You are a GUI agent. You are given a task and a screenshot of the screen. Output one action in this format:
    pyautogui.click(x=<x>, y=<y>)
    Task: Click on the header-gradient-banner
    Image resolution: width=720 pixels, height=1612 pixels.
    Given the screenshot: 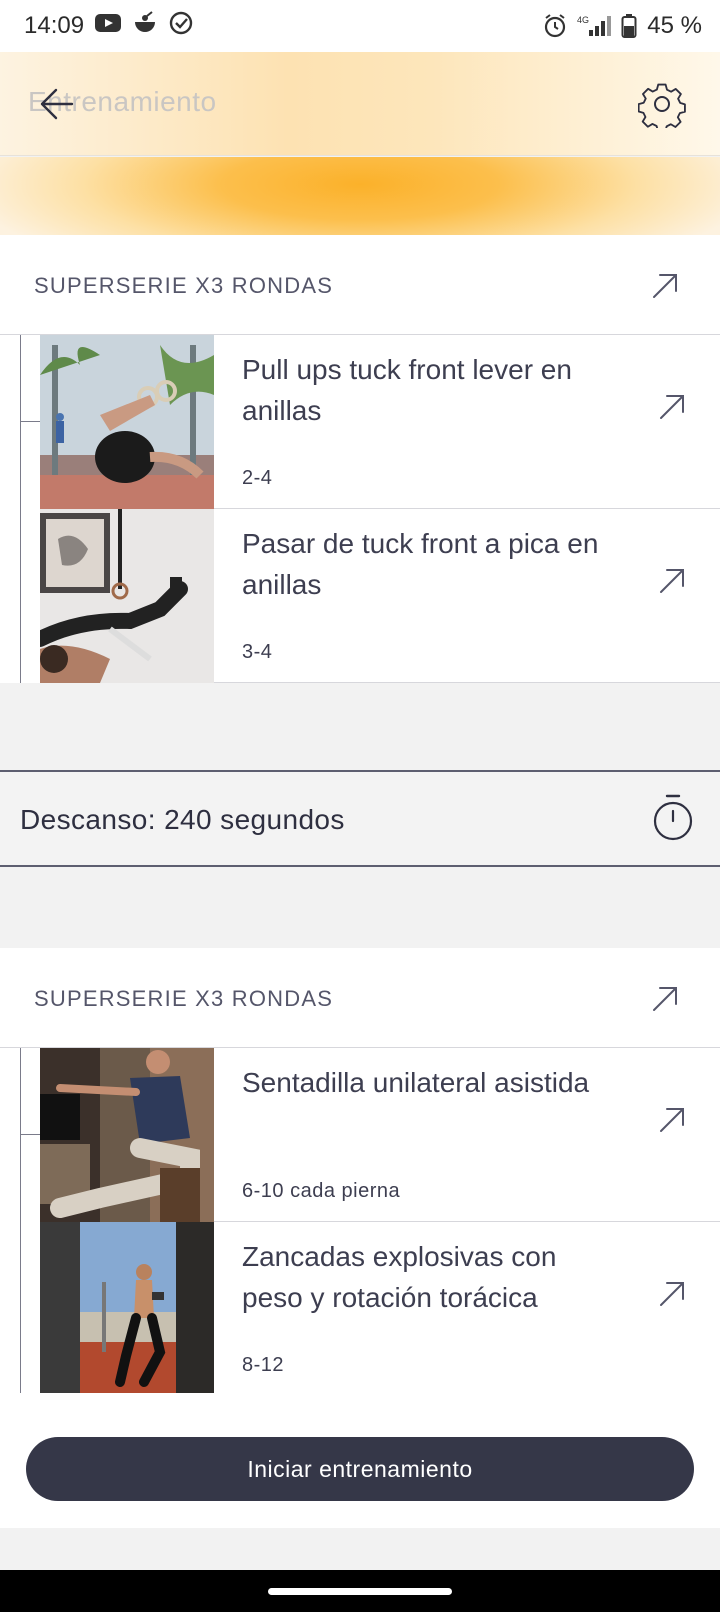 What is the action you would take?
    pyautogui.click(x=360, y=196)
    